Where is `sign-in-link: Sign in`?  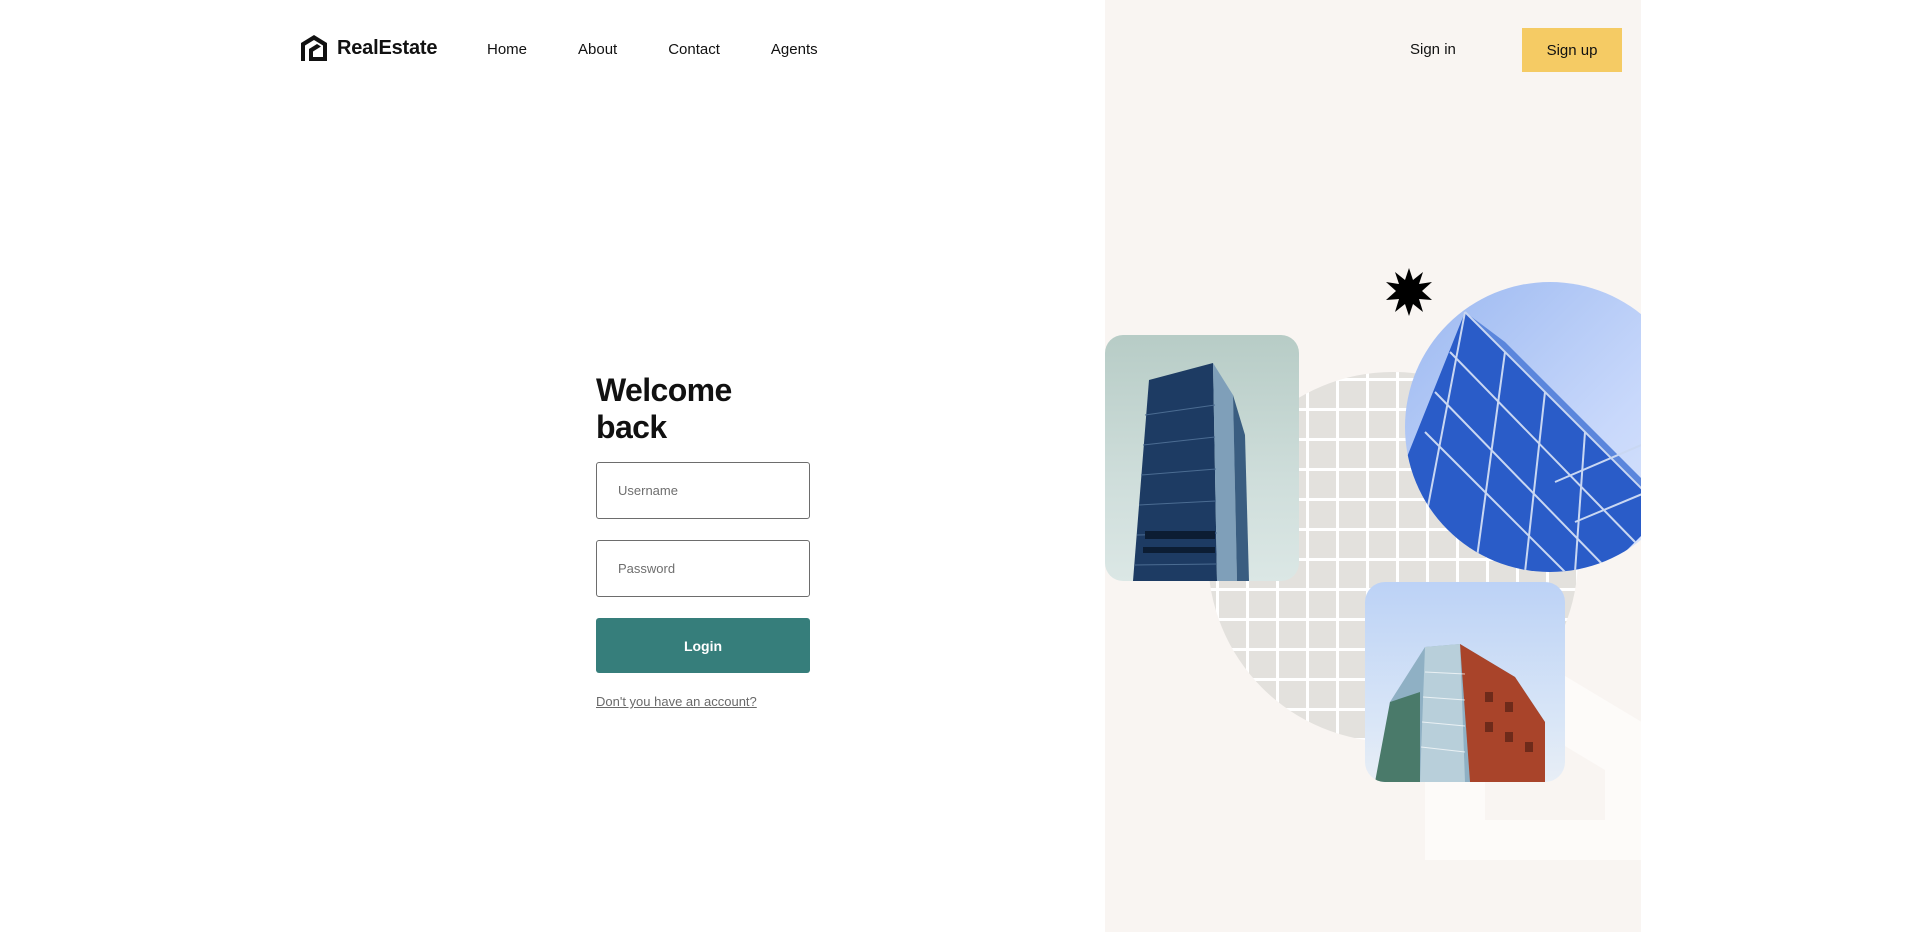
sign-in-link: Sign in is located at coordinates (1433, 49).